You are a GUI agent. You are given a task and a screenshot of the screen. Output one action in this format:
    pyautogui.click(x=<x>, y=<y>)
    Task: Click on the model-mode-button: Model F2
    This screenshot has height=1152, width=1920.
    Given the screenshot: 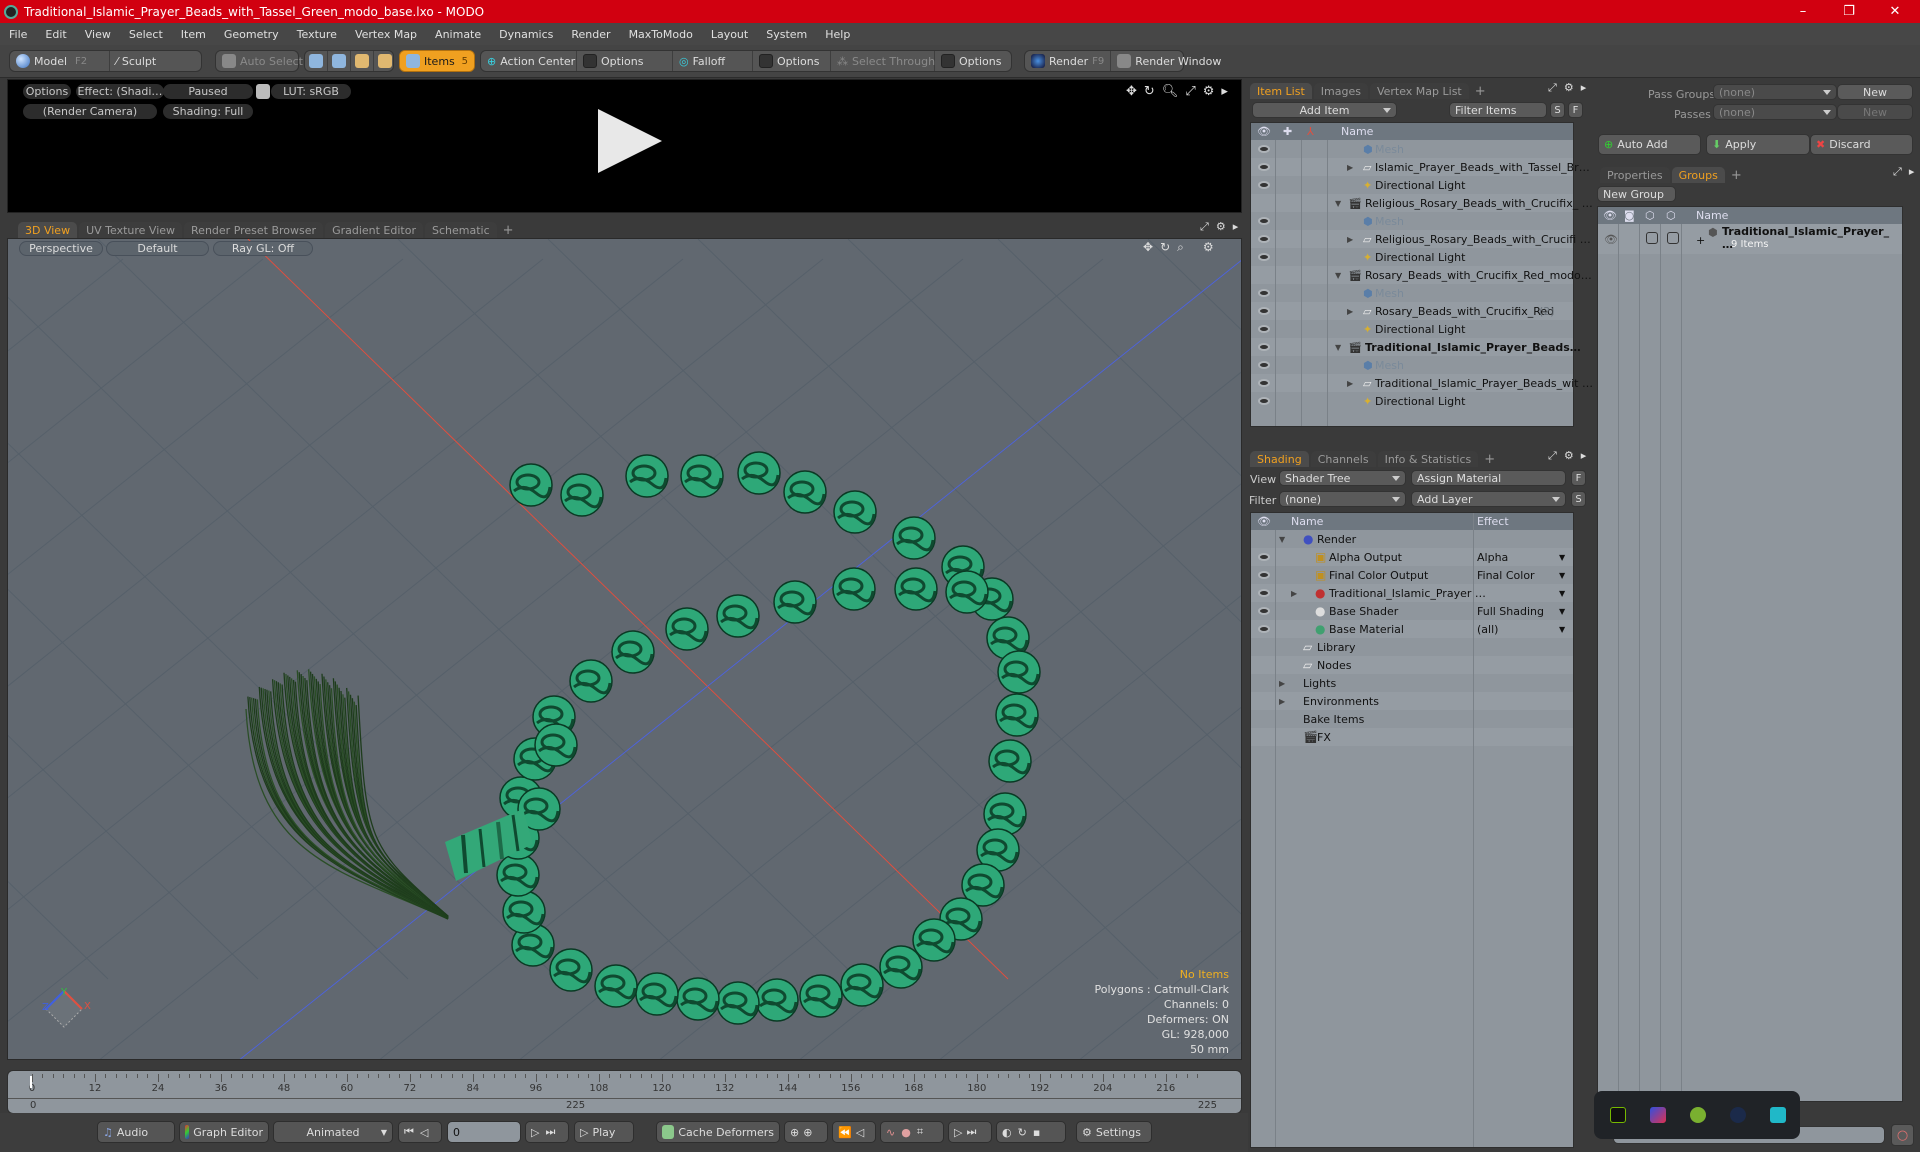 What is the action you would take?
    pyautogui.click(x=60, y=61)
    